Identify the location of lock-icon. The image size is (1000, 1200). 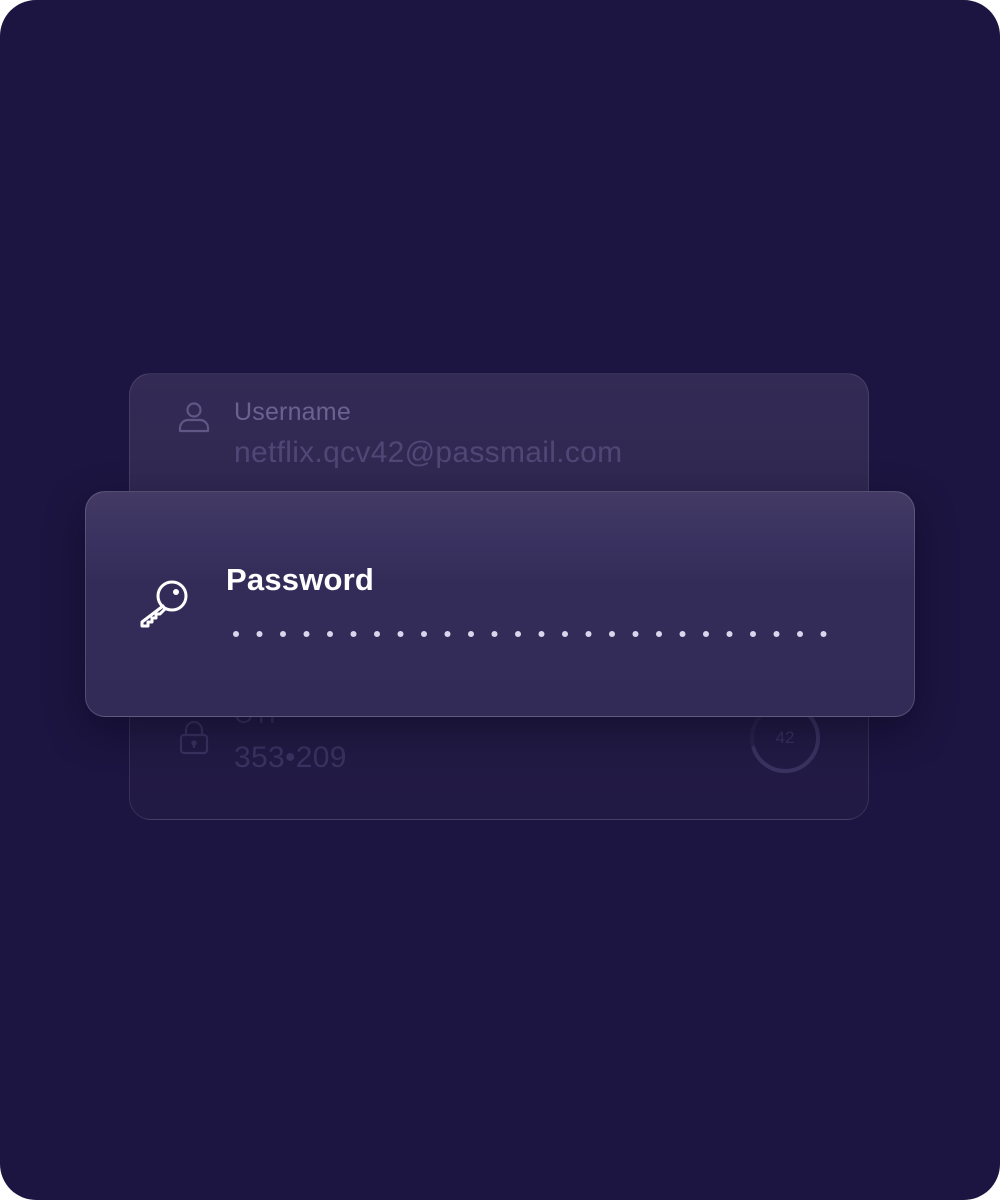
(194, 737).